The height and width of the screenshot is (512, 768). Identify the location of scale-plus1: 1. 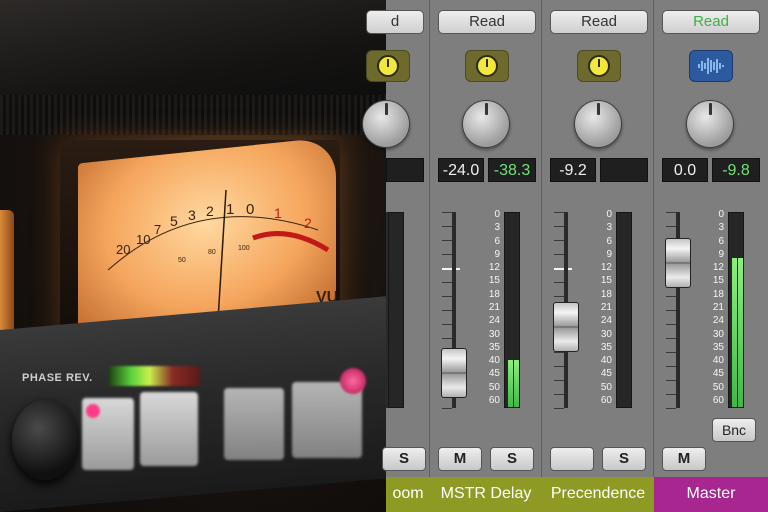
(278, 213).